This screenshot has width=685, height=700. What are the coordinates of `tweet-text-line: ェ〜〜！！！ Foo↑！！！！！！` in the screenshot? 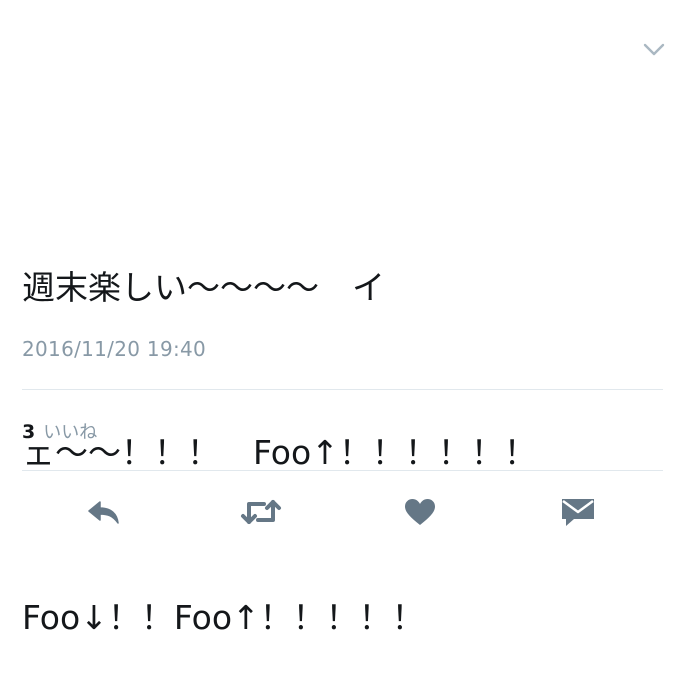 It's located at (279, 452).